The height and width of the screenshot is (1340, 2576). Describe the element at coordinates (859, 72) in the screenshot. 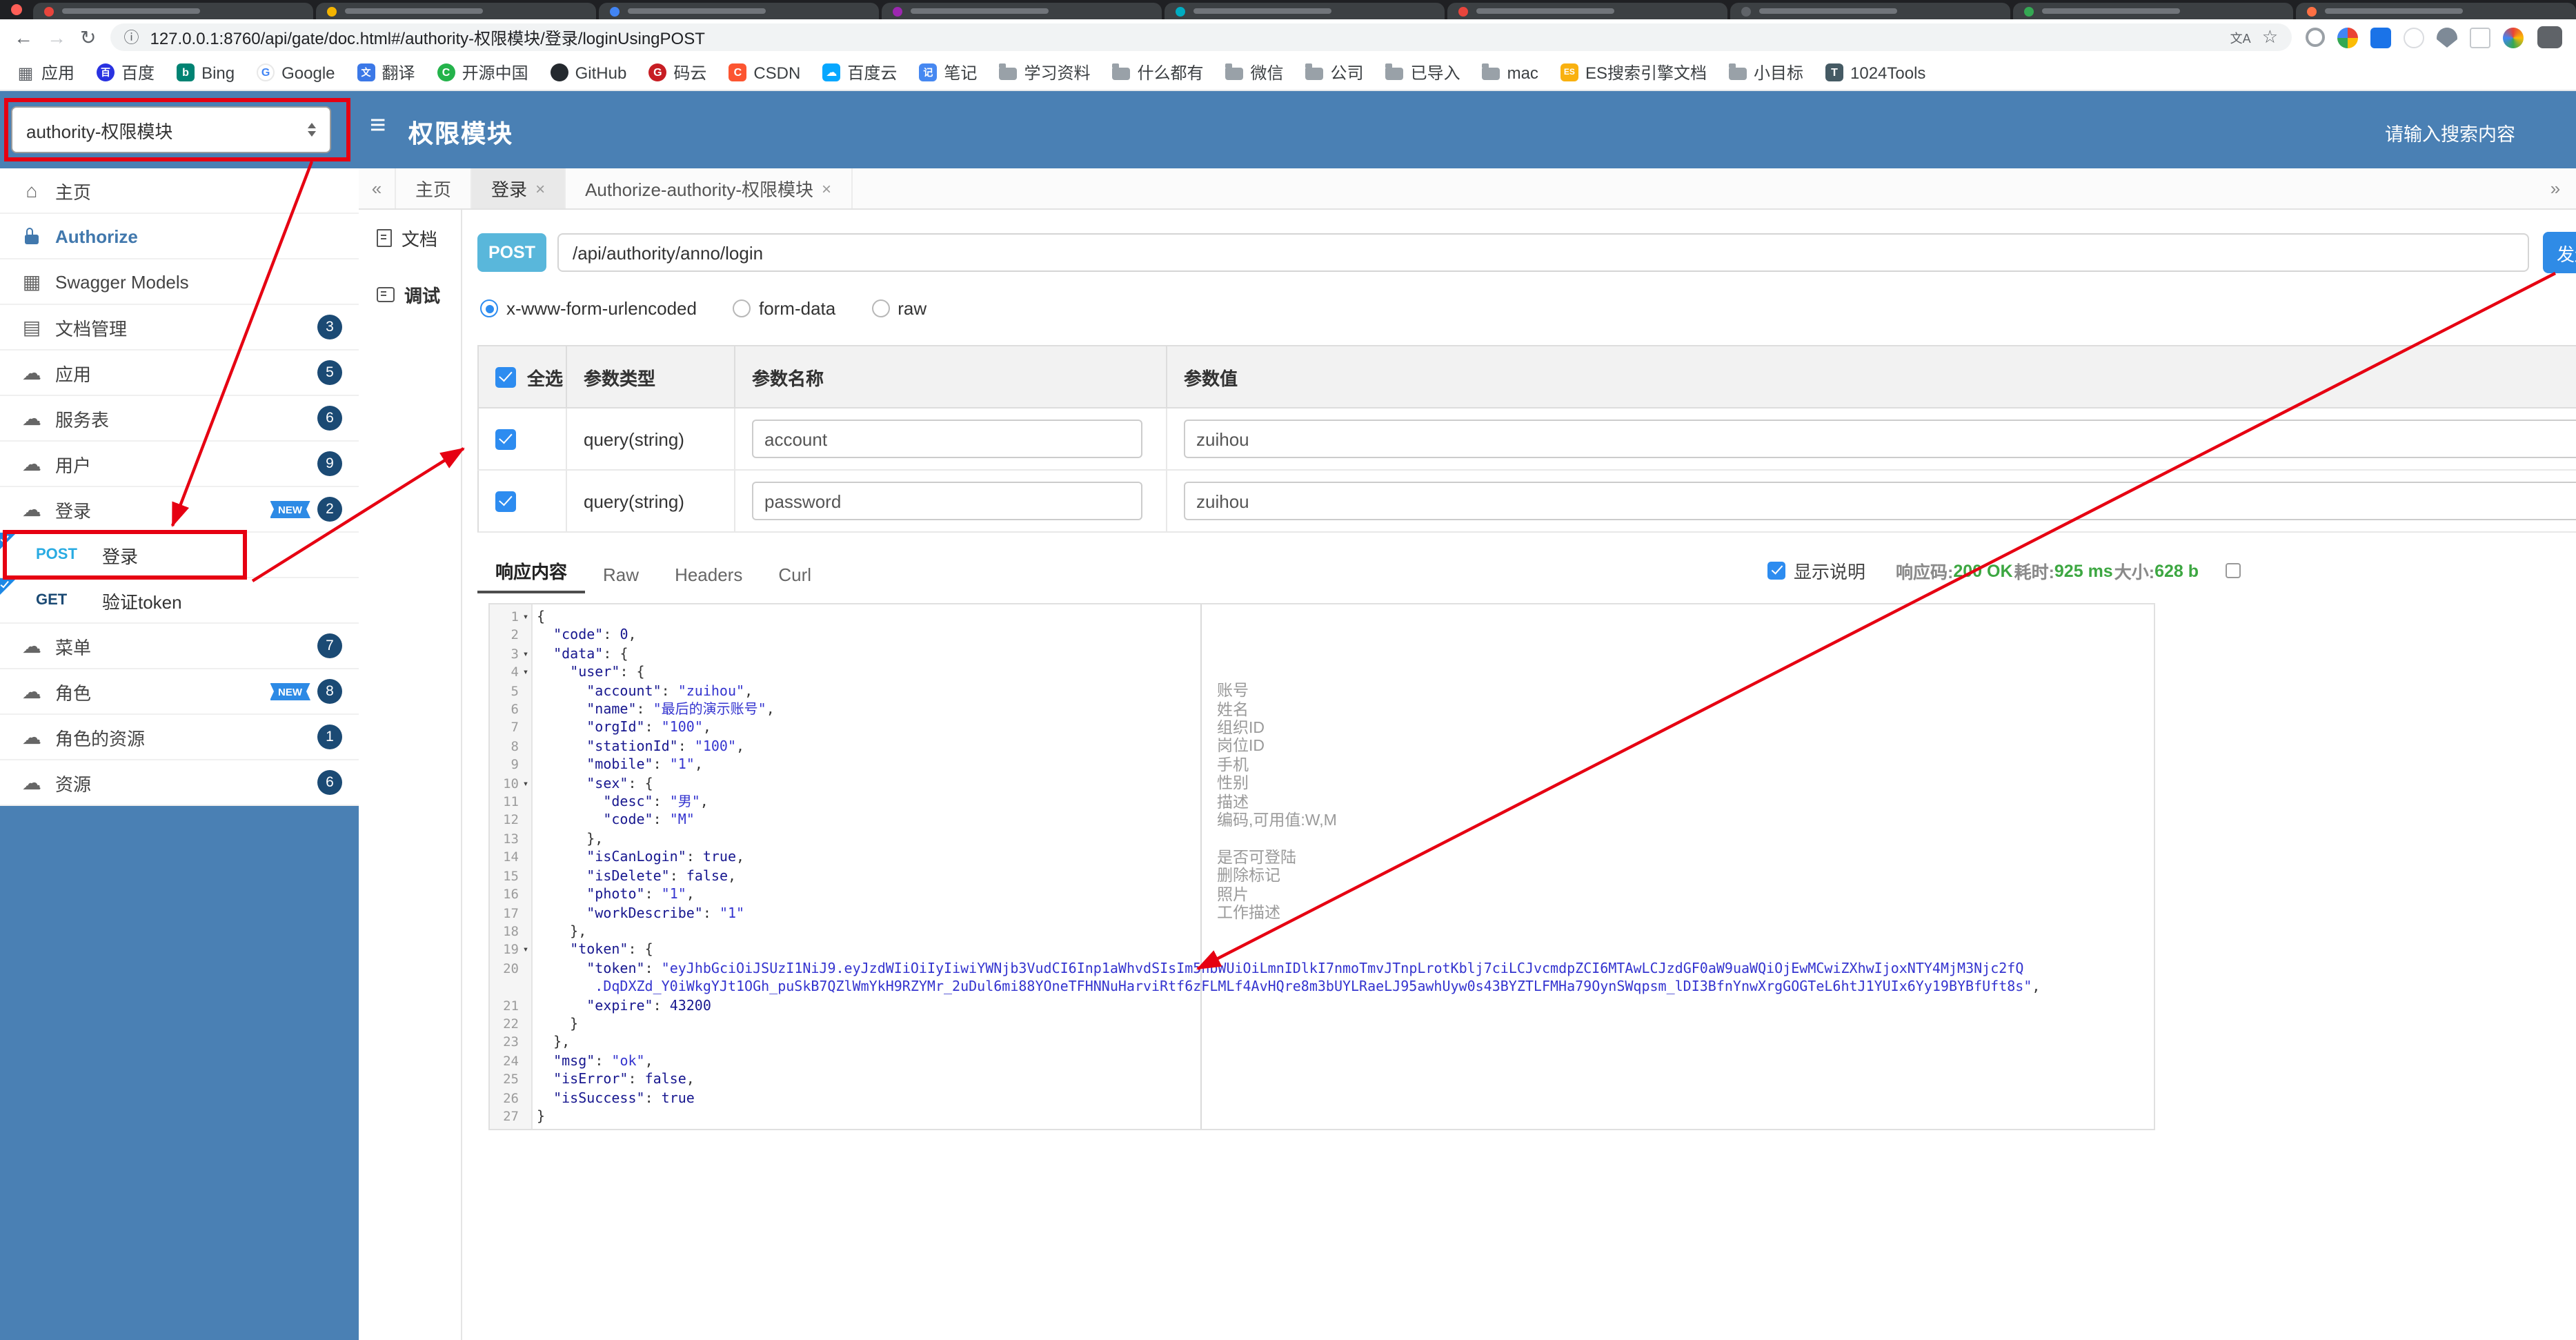

I see `bookmark-百度云: 百度云` at that location.